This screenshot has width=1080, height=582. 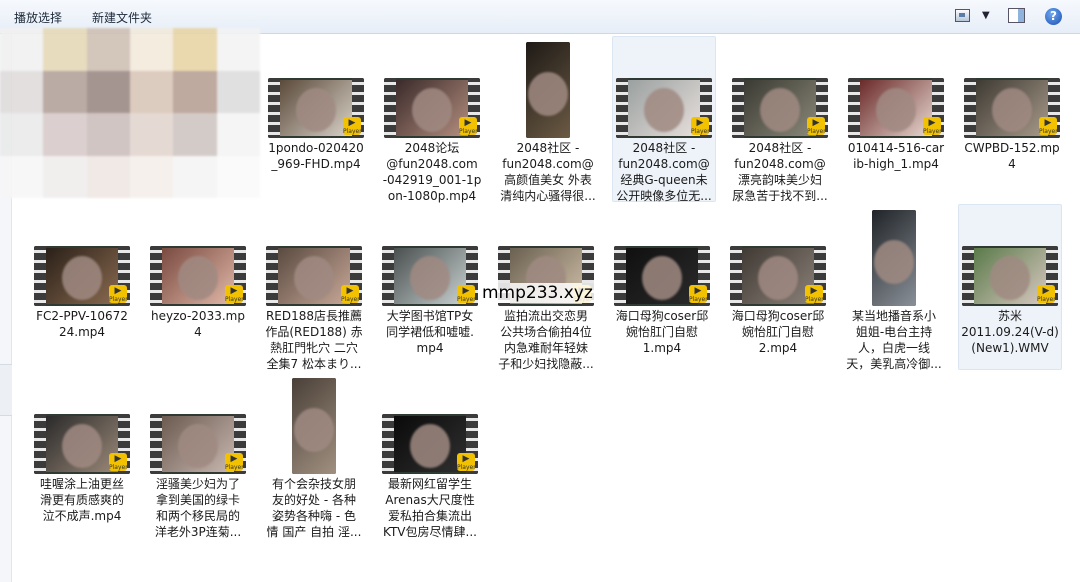 I want to click on file-name-line: 有个会杂技女朋, so click(x=313, y=484).